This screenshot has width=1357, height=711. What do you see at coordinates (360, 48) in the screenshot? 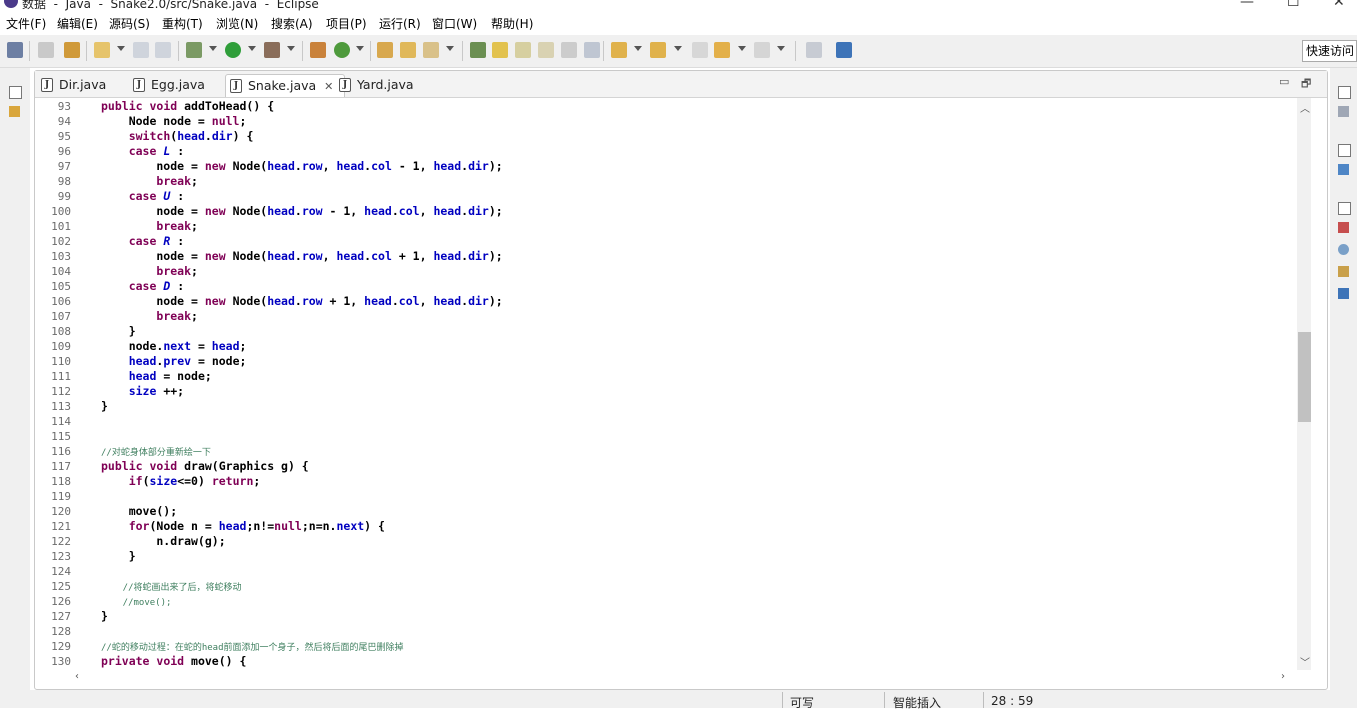
I see `new-class-dropdown-icon` at bounding box center [360, 48].